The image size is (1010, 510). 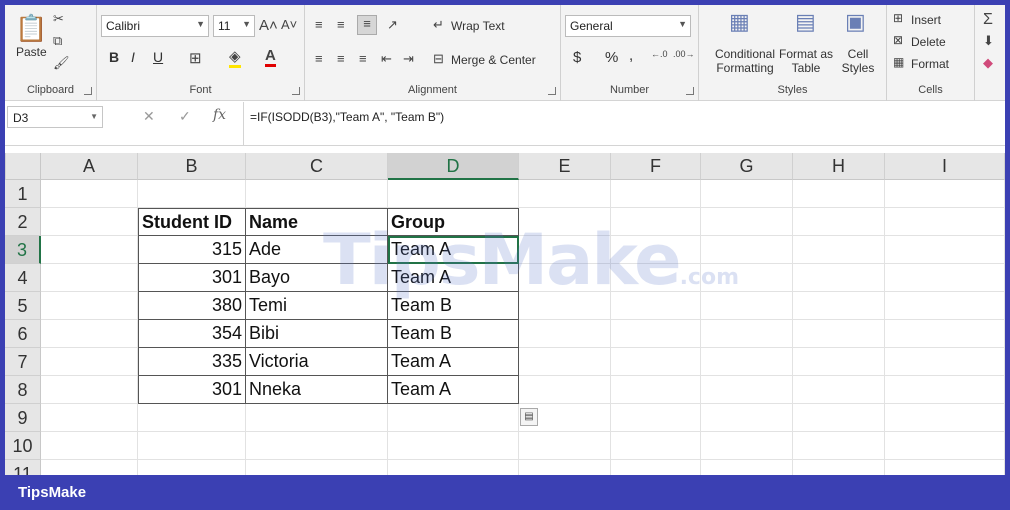 What do you see at coordinates (317, 166) in the screenshot?
I see `column-header-c: C` at bounding box center [317, 166].